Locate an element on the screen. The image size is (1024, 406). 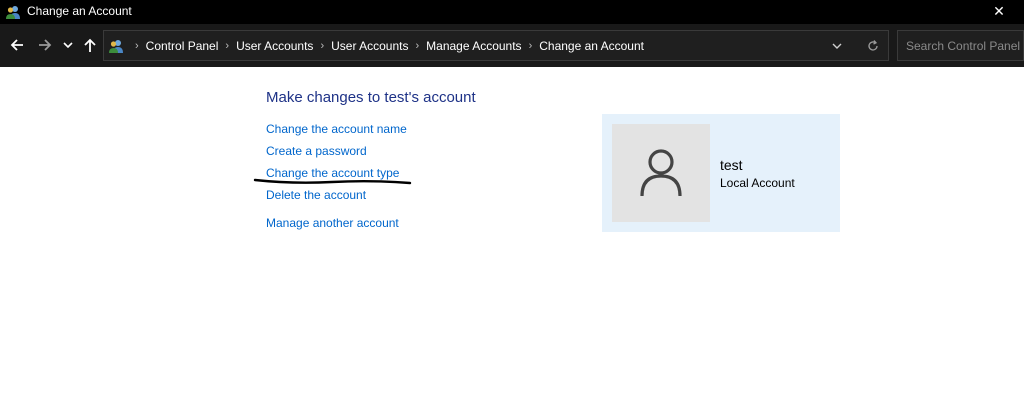
breadcrumb-user-accounts-2: User Accounts is located at coordinates (369, 46).